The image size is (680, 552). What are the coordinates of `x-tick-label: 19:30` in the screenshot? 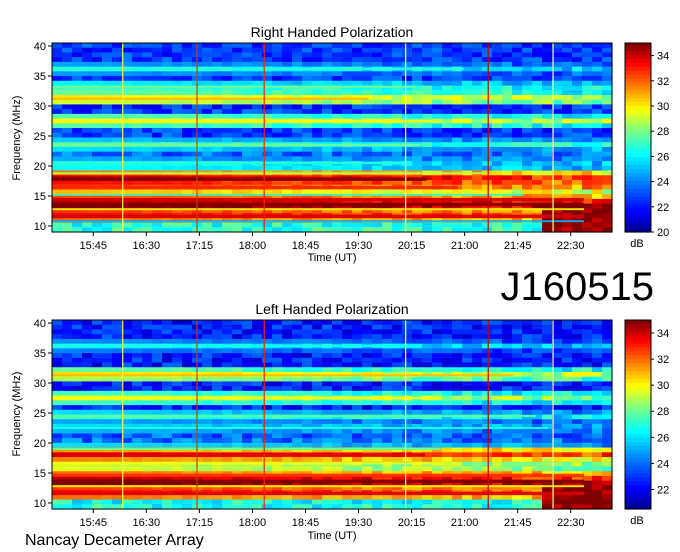 It's located at (359, 246).